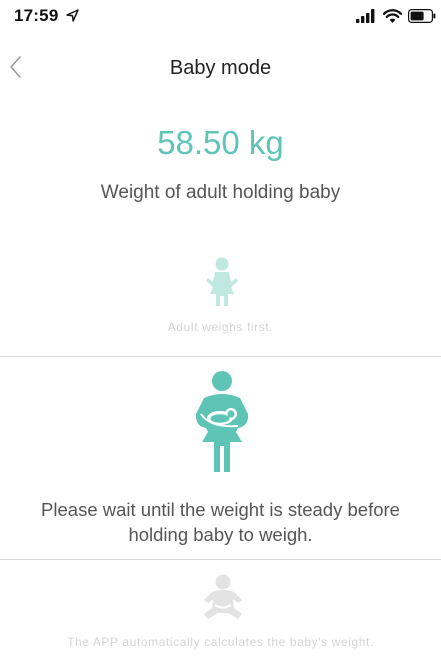 Image resolution: width=441 pixels, height=666 pixels. Describe the element at coordinates (220, 192) in the screenshot. I see `weight-caption: Weight of adult holding baby` at that location.